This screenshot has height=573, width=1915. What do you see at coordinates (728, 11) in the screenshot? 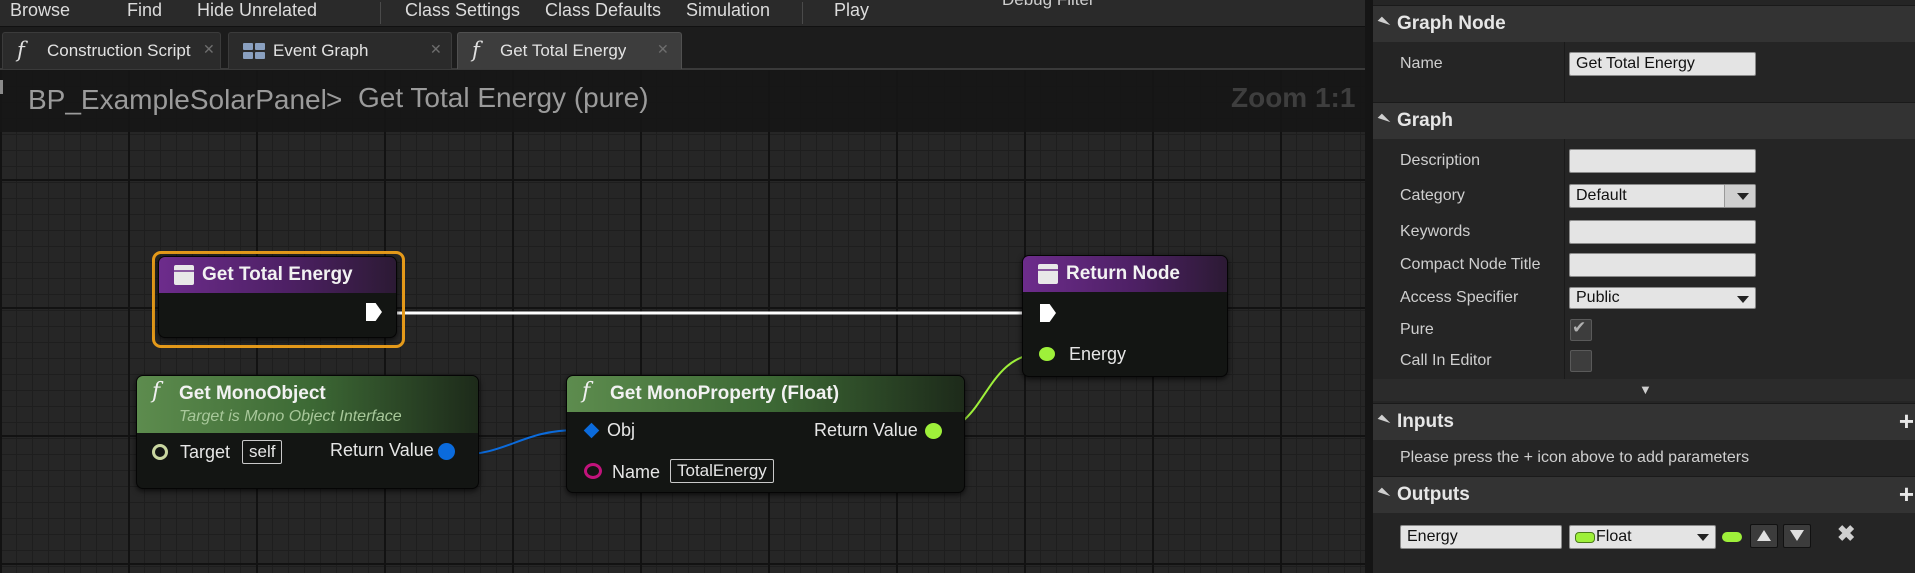
I see `simulation-button: Simulation` at bounding box center [728, 11].